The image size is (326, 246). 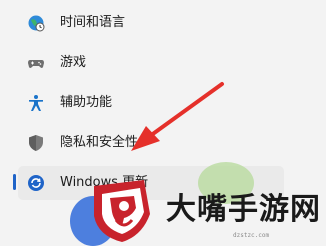 What do you see at coordinates (151, 143) in the screenshot?
I see `nav-item-privacy-security: 隐私和安全性` at bounding box center [151, 143].